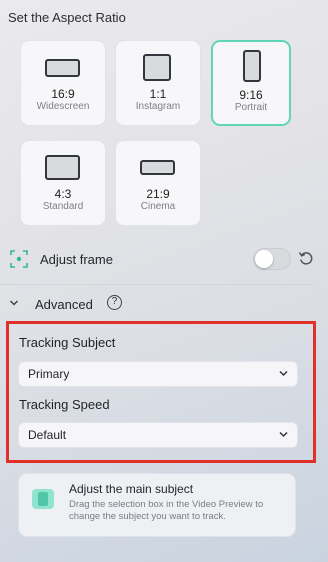  Describe the element at coordinates (158, 374) in the screenshot. I see `tracking-subject-select: Primary` at that location.